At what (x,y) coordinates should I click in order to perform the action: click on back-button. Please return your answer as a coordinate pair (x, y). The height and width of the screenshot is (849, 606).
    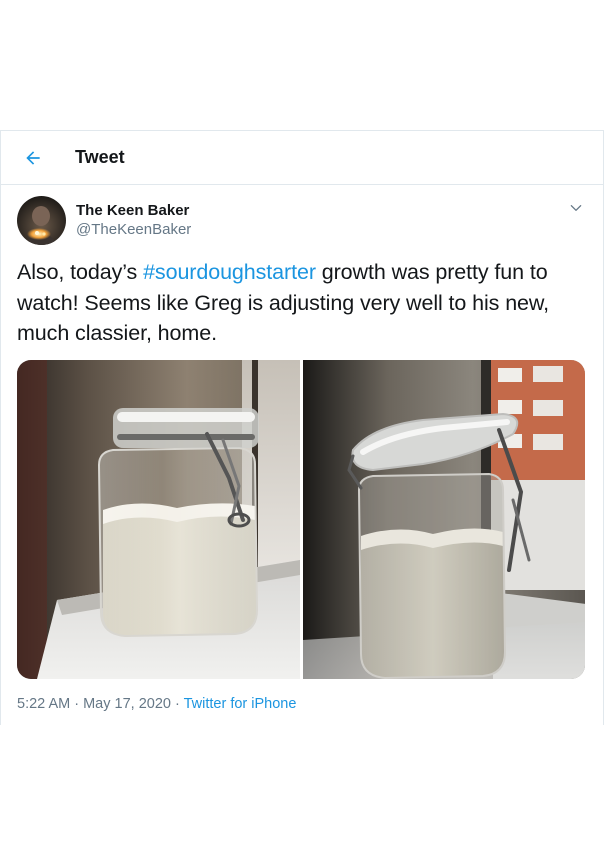
    Looking at the image, I should click on (33, 158).